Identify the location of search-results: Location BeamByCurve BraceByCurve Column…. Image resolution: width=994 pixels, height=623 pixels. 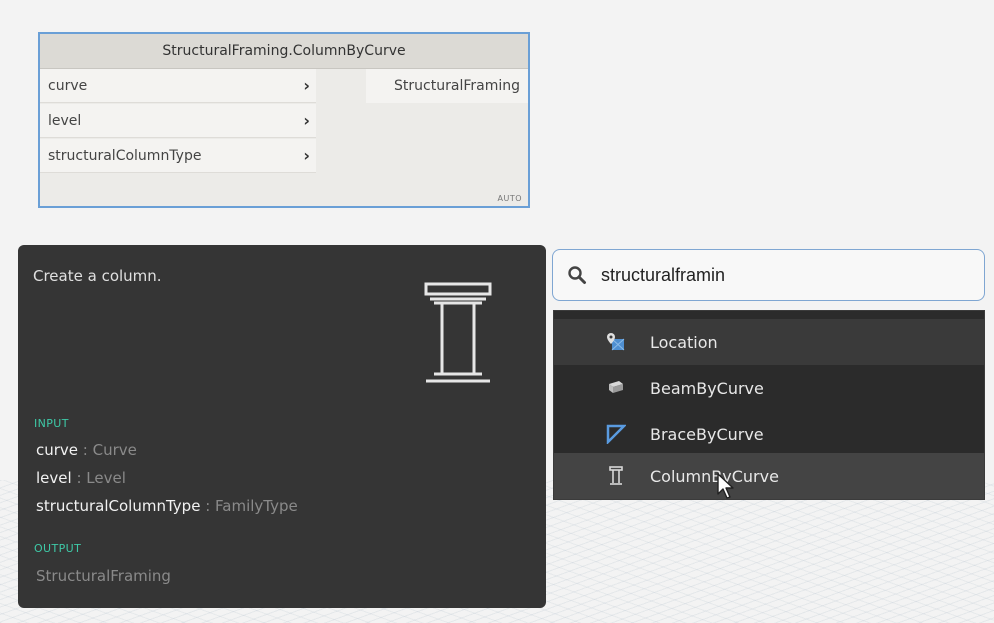
(769, 405).